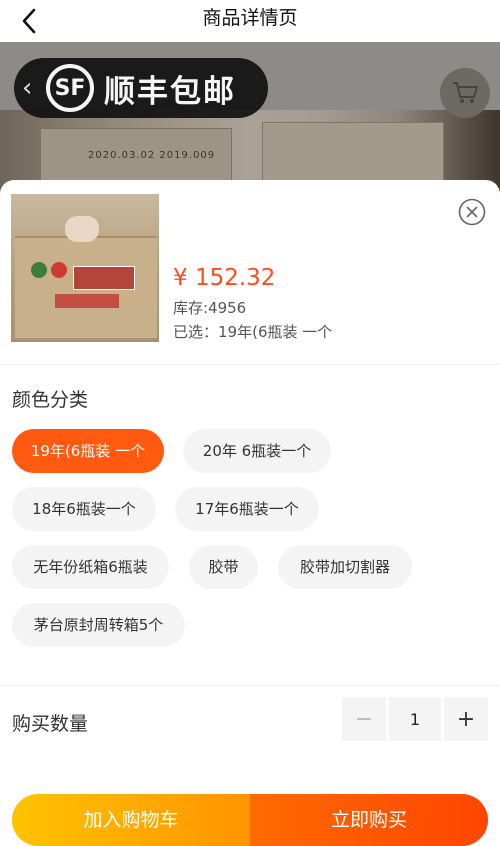 The image size is (500, 846). I want to click on option-chip: 20年 6瓶装一个, so click(257, 451).